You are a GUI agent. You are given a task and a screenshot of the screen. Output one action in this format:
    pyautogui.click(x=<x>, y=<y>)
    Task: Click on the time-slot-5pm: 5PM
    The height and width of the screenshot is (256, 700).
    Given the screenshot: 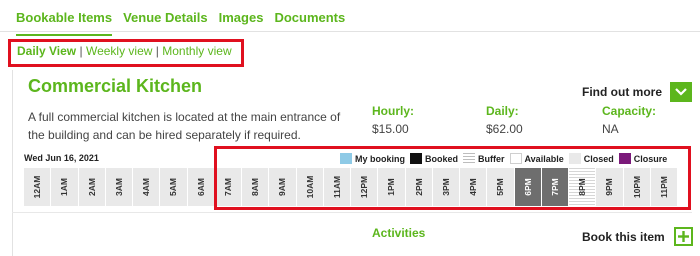 What is the action you would take?
    pyautogui.click(x=501, y=187)
    